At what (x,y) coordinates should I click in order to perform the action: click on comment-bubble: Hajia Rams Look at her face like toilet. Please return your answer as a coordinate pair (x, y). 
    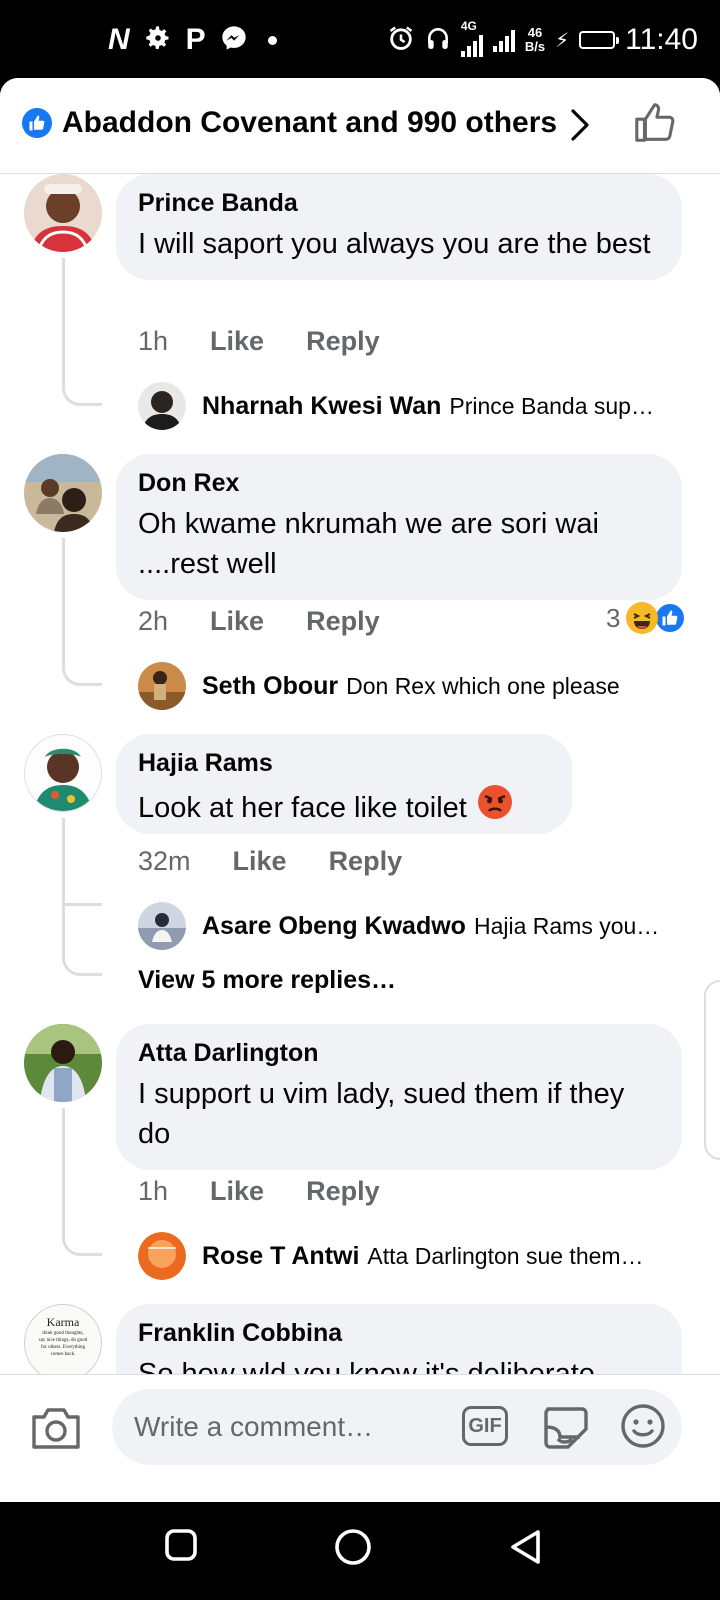
    Looking at the image, I should click on (344, 784).